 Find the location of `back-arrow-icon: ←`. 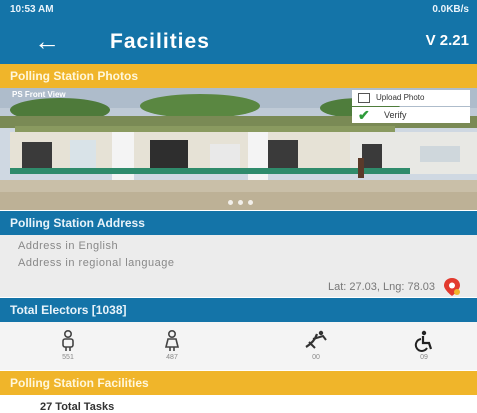

back-arrow-icon: ← is located at coordinates (47, 41).